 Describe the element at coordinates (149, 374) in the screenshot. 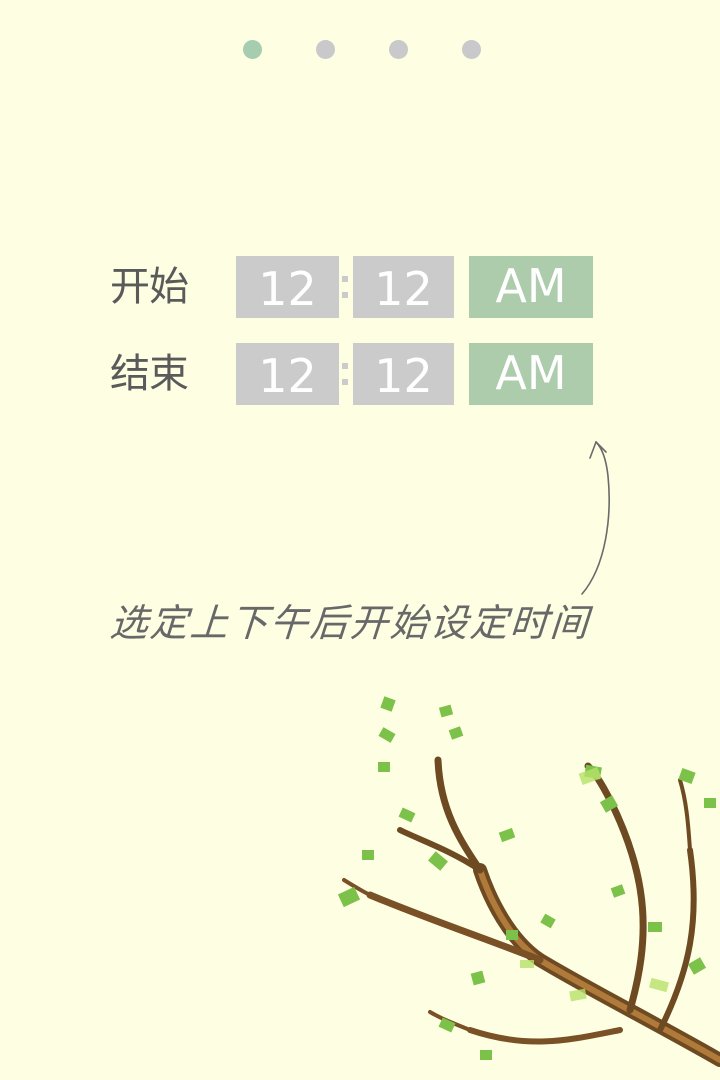

I see `end-label: 结束` at that location.